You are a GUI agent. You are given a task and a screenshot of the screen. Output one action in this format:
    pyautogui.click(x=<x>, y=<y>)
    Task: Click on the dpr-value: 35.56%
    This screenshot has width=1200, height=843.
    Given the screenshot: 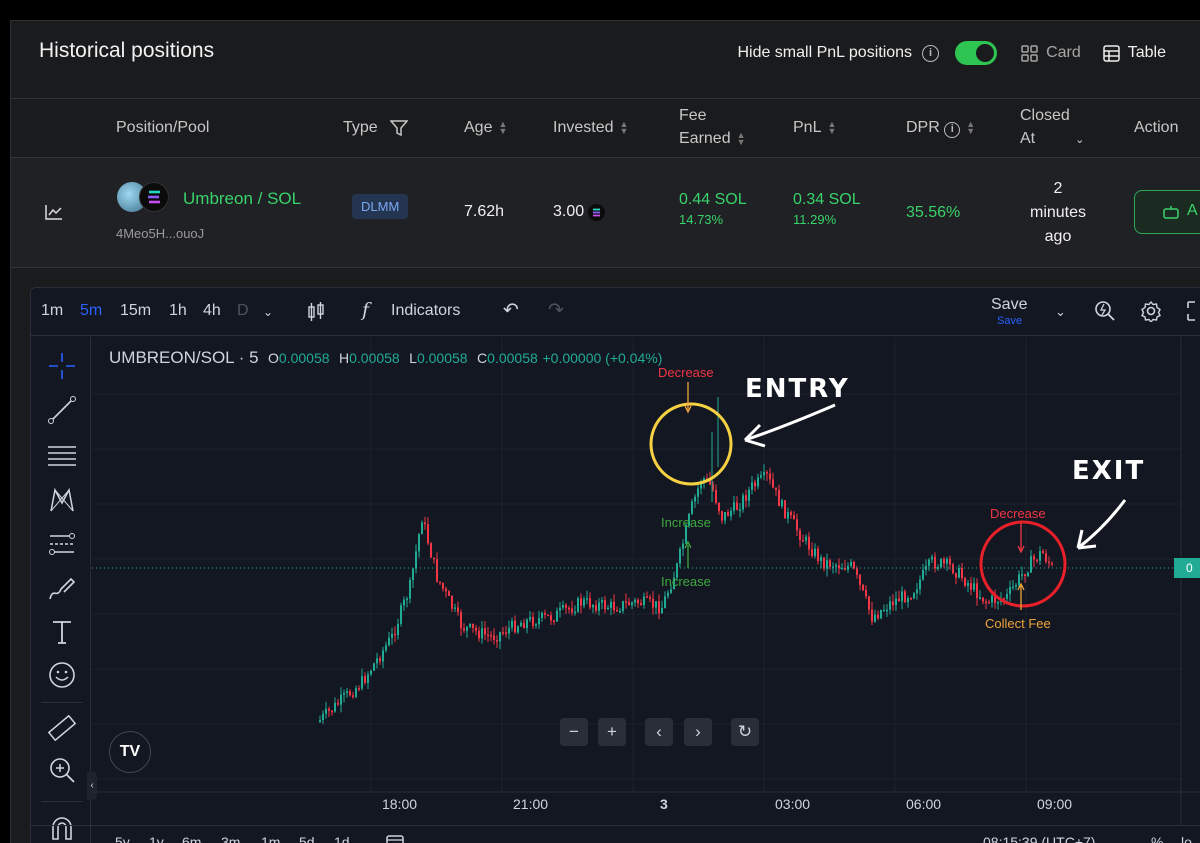 What is the action you would take?
    pyautogui.click(x=933, y=212)
    